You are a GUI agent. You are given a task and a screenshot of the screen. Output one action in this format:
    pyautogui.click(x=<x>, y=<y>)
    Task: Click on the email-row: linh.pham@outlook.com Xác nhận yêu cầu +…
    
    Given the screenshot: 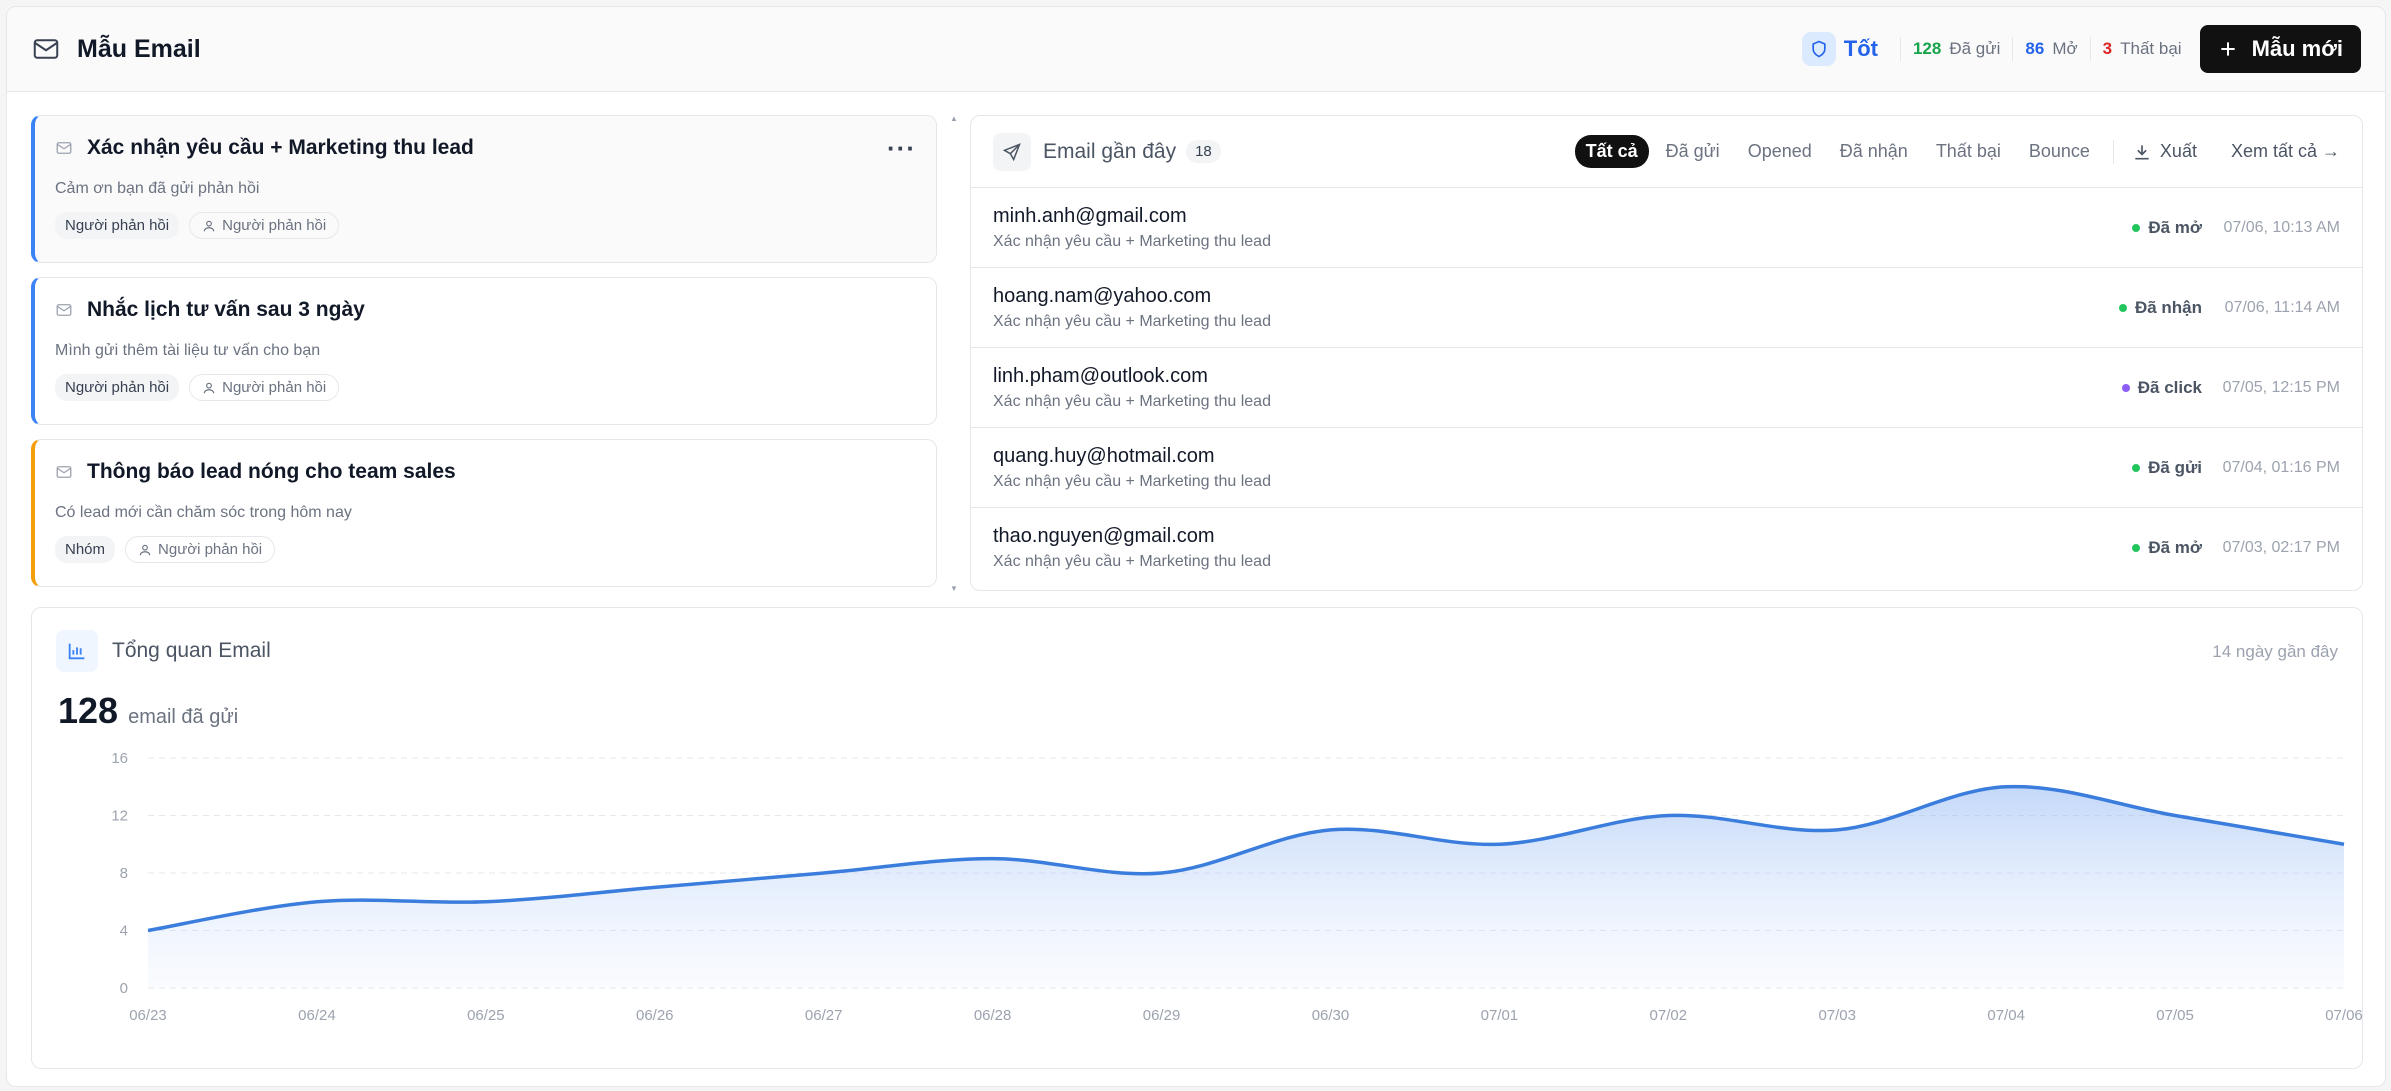 What is the action you would take?
    pyautogui.click(x=1666, y=388)
    